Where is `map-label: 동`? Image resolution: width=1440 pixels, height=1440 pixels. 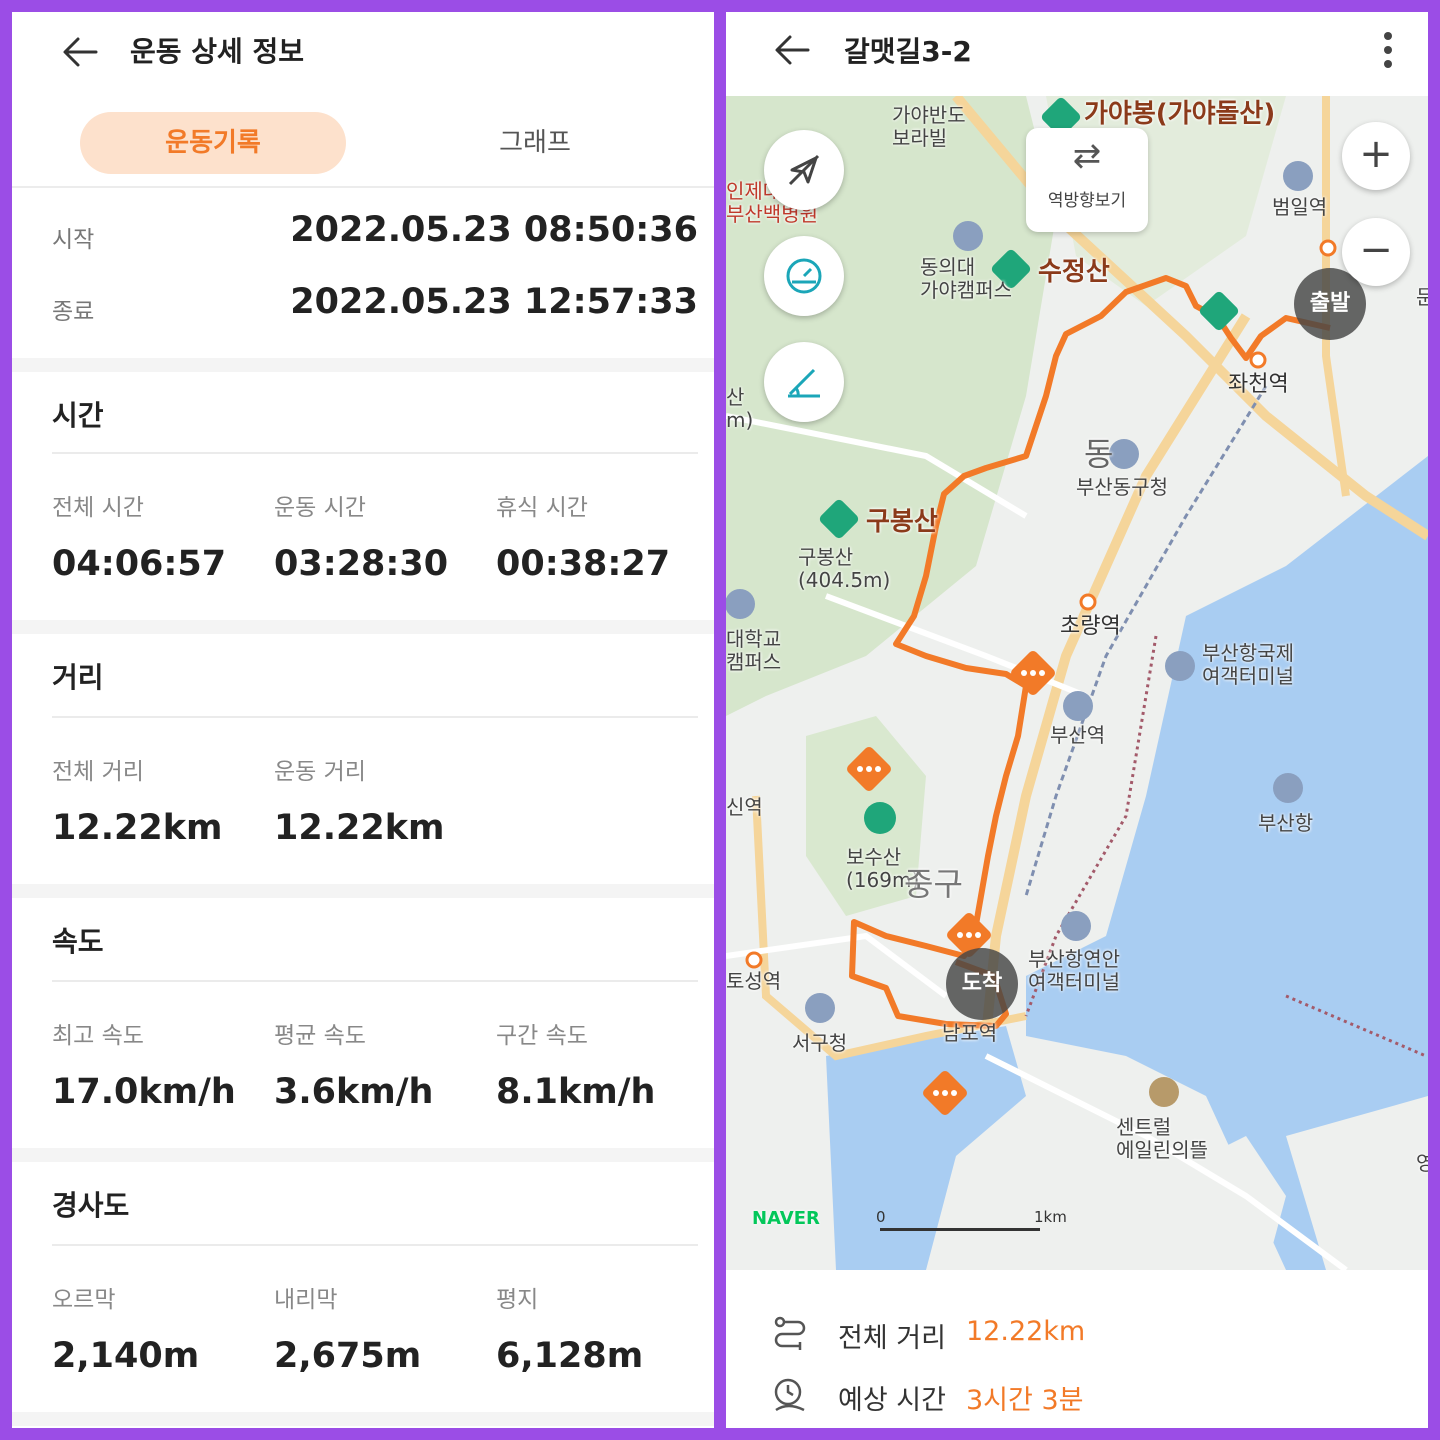
map-label: 동 is located at coordinates (1099, 454).